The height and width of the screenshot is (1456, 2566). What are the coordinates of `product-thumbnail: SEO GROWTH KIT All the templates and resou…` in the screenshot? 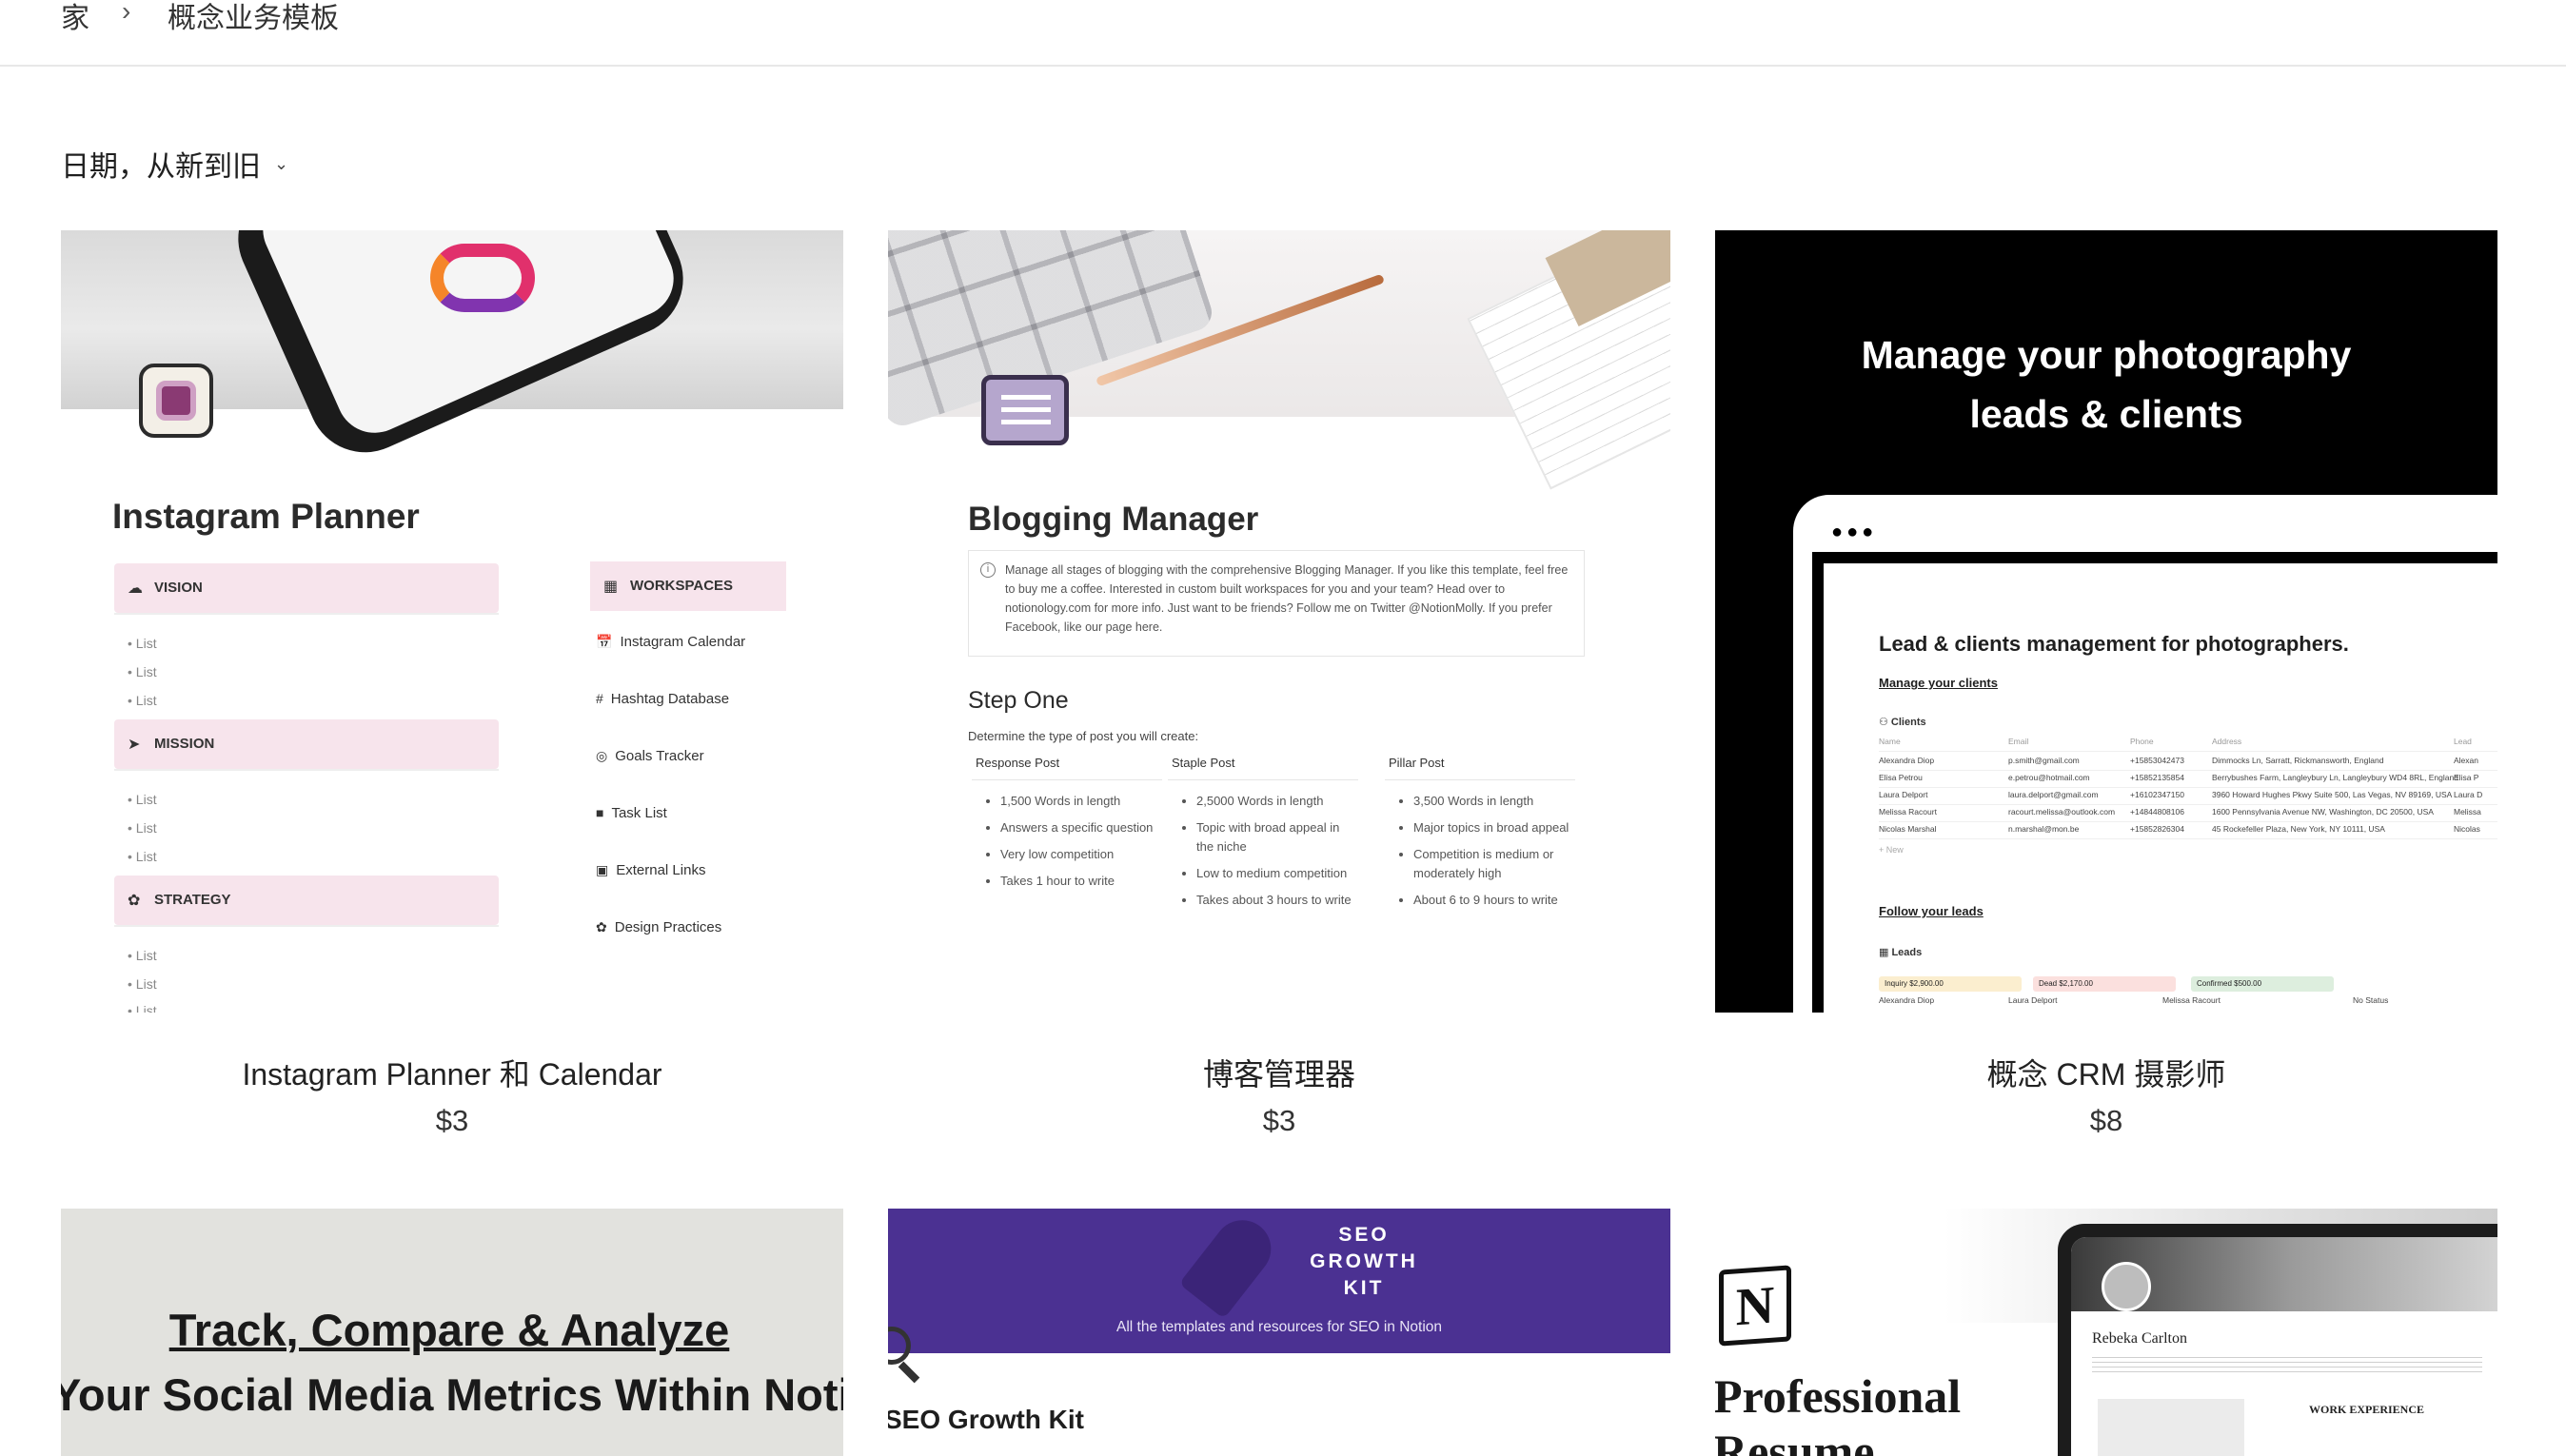 It's located at (1279, 1332).